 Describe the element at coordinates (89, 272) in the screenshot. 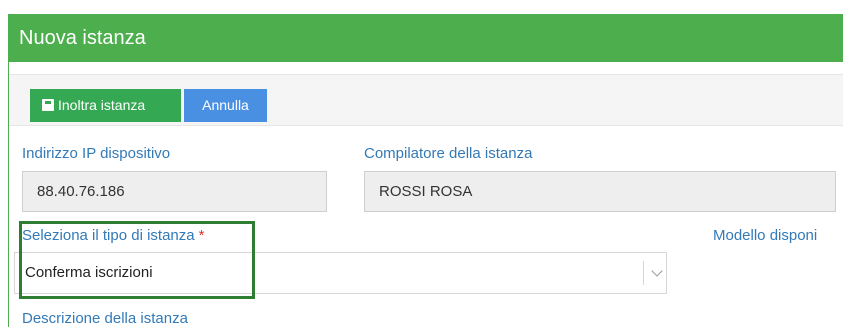

I see `instance-type-selected: Conferma iscrizioni` at that location.